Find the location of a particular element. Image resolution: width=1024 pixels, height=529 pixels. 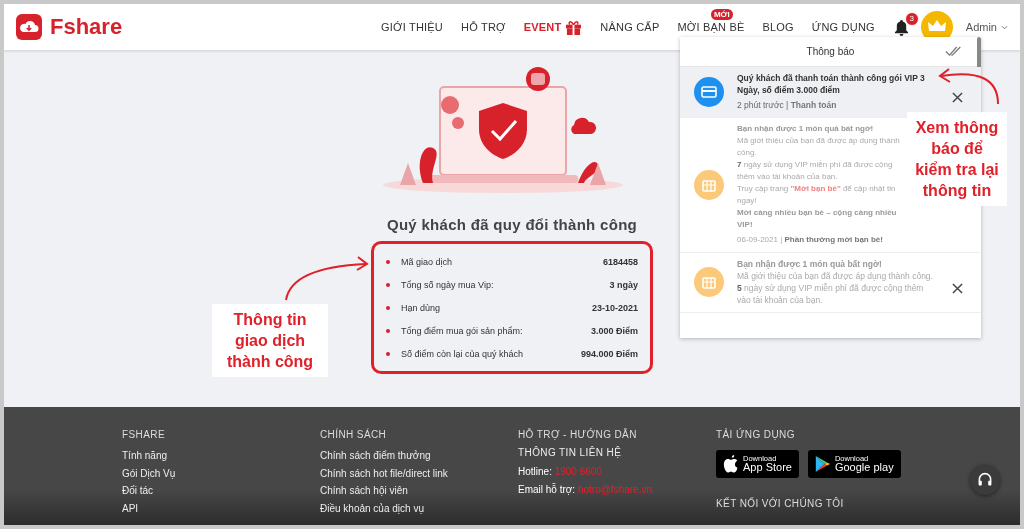

nav-link: BLOG is located at coordinates (778, 27).